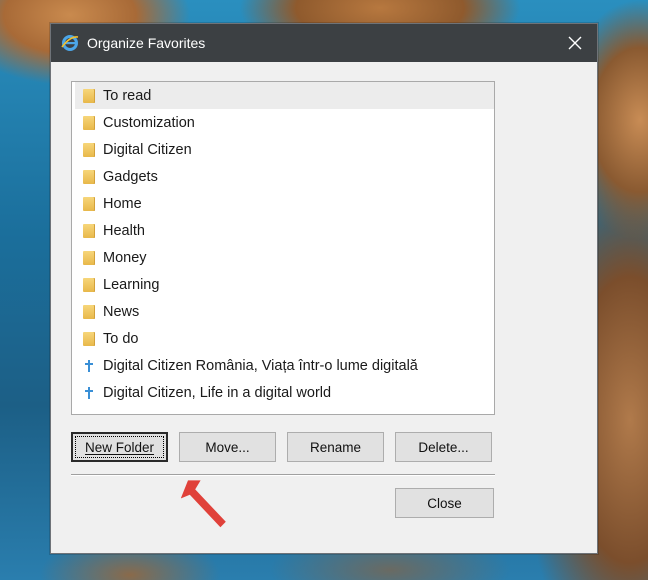 The width and height of the screenshot is (648, 580). I want to click on list-item-label: To read, so click(127, 95).